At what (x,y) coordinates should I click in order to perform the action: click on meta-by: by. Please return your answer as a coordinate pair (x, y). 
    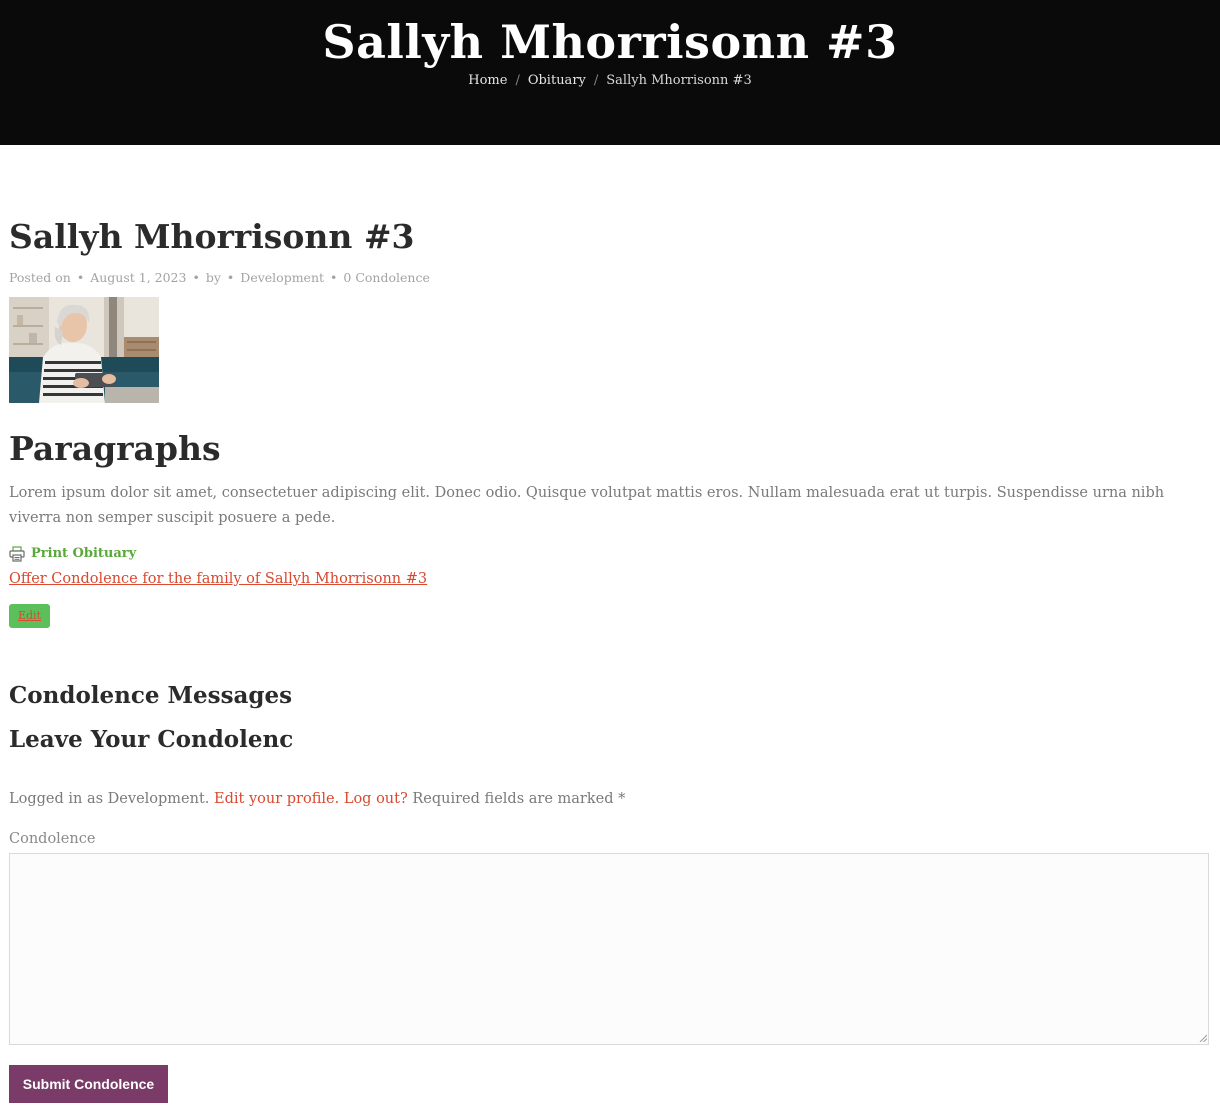
    Looking at the image, I should click on (213, 277).